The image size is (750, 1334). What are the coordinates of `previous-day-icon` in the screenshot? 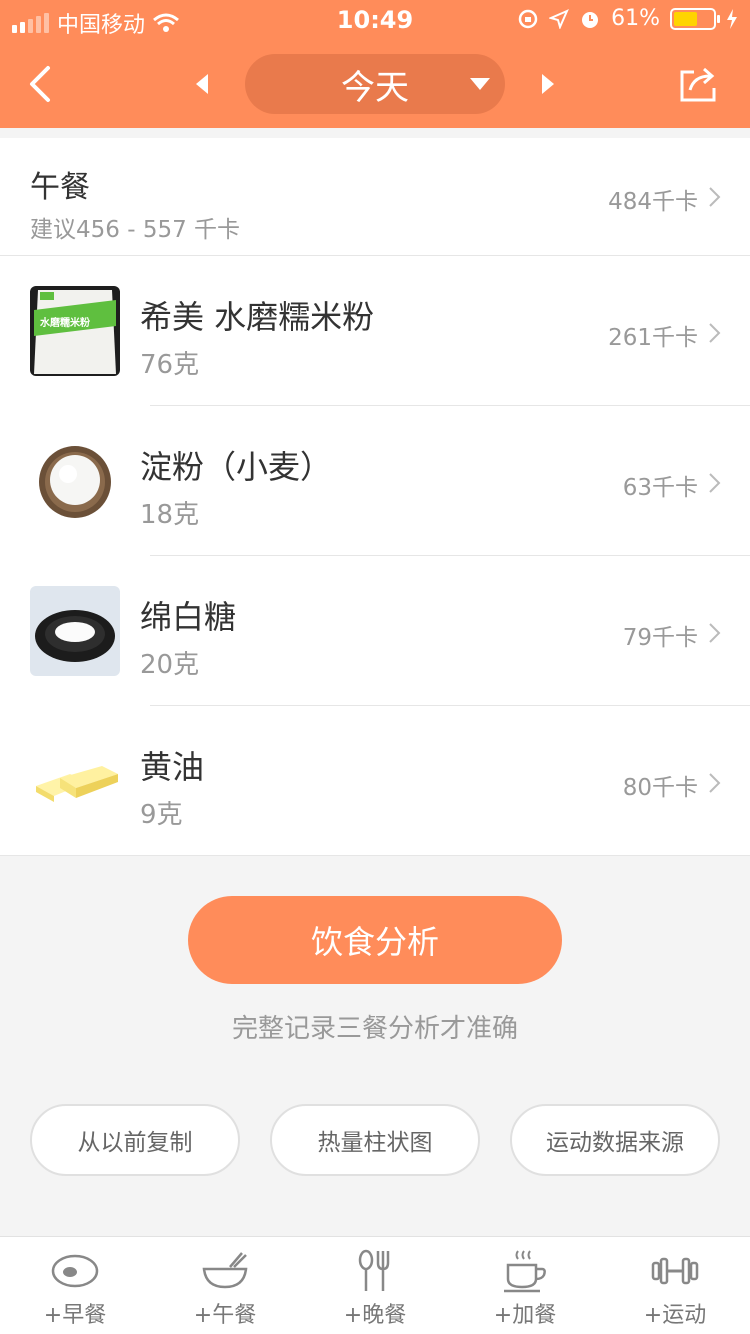 It's located at (202, 84).